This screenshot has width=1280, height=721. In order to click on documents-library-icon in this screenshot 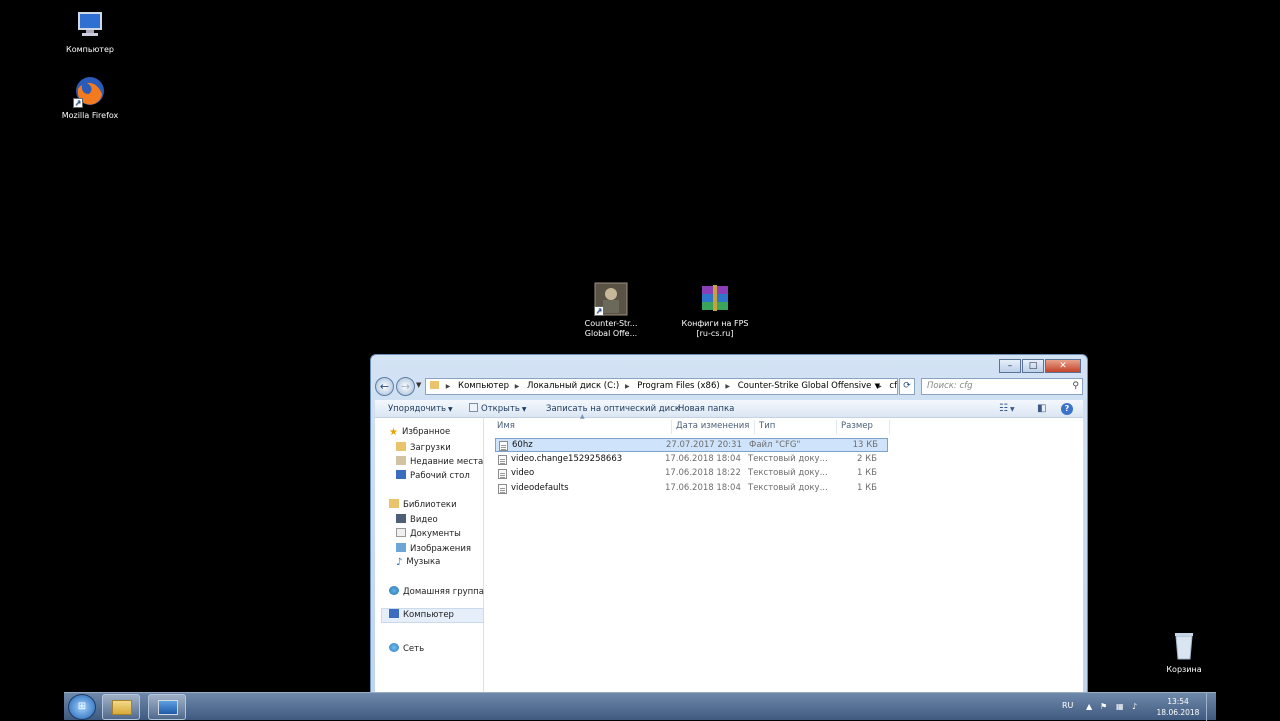, I will do `click(401, 532)`.